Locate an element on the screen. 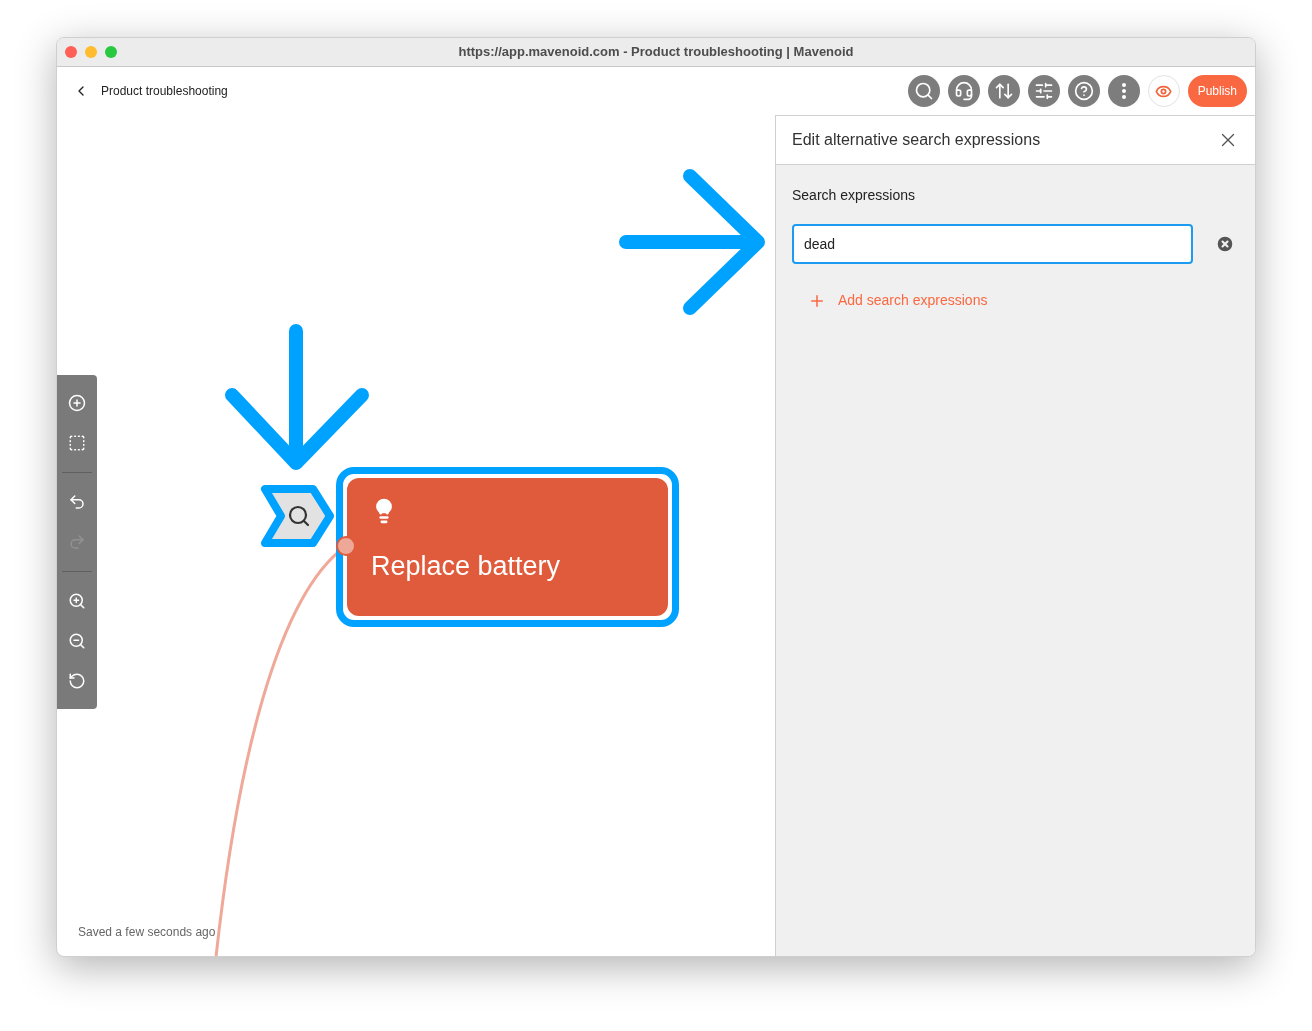  remove-button is located at coordinates (1225, 244).